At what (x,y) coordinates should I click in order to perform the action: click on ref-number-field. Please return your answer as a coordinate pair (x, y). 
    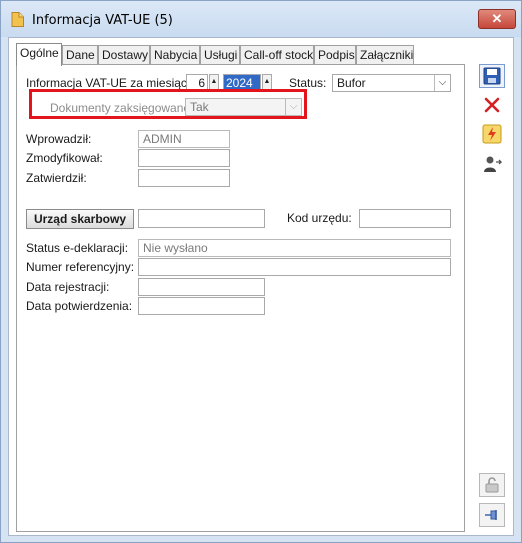
    Looking at the image, I should click on (294, 267).